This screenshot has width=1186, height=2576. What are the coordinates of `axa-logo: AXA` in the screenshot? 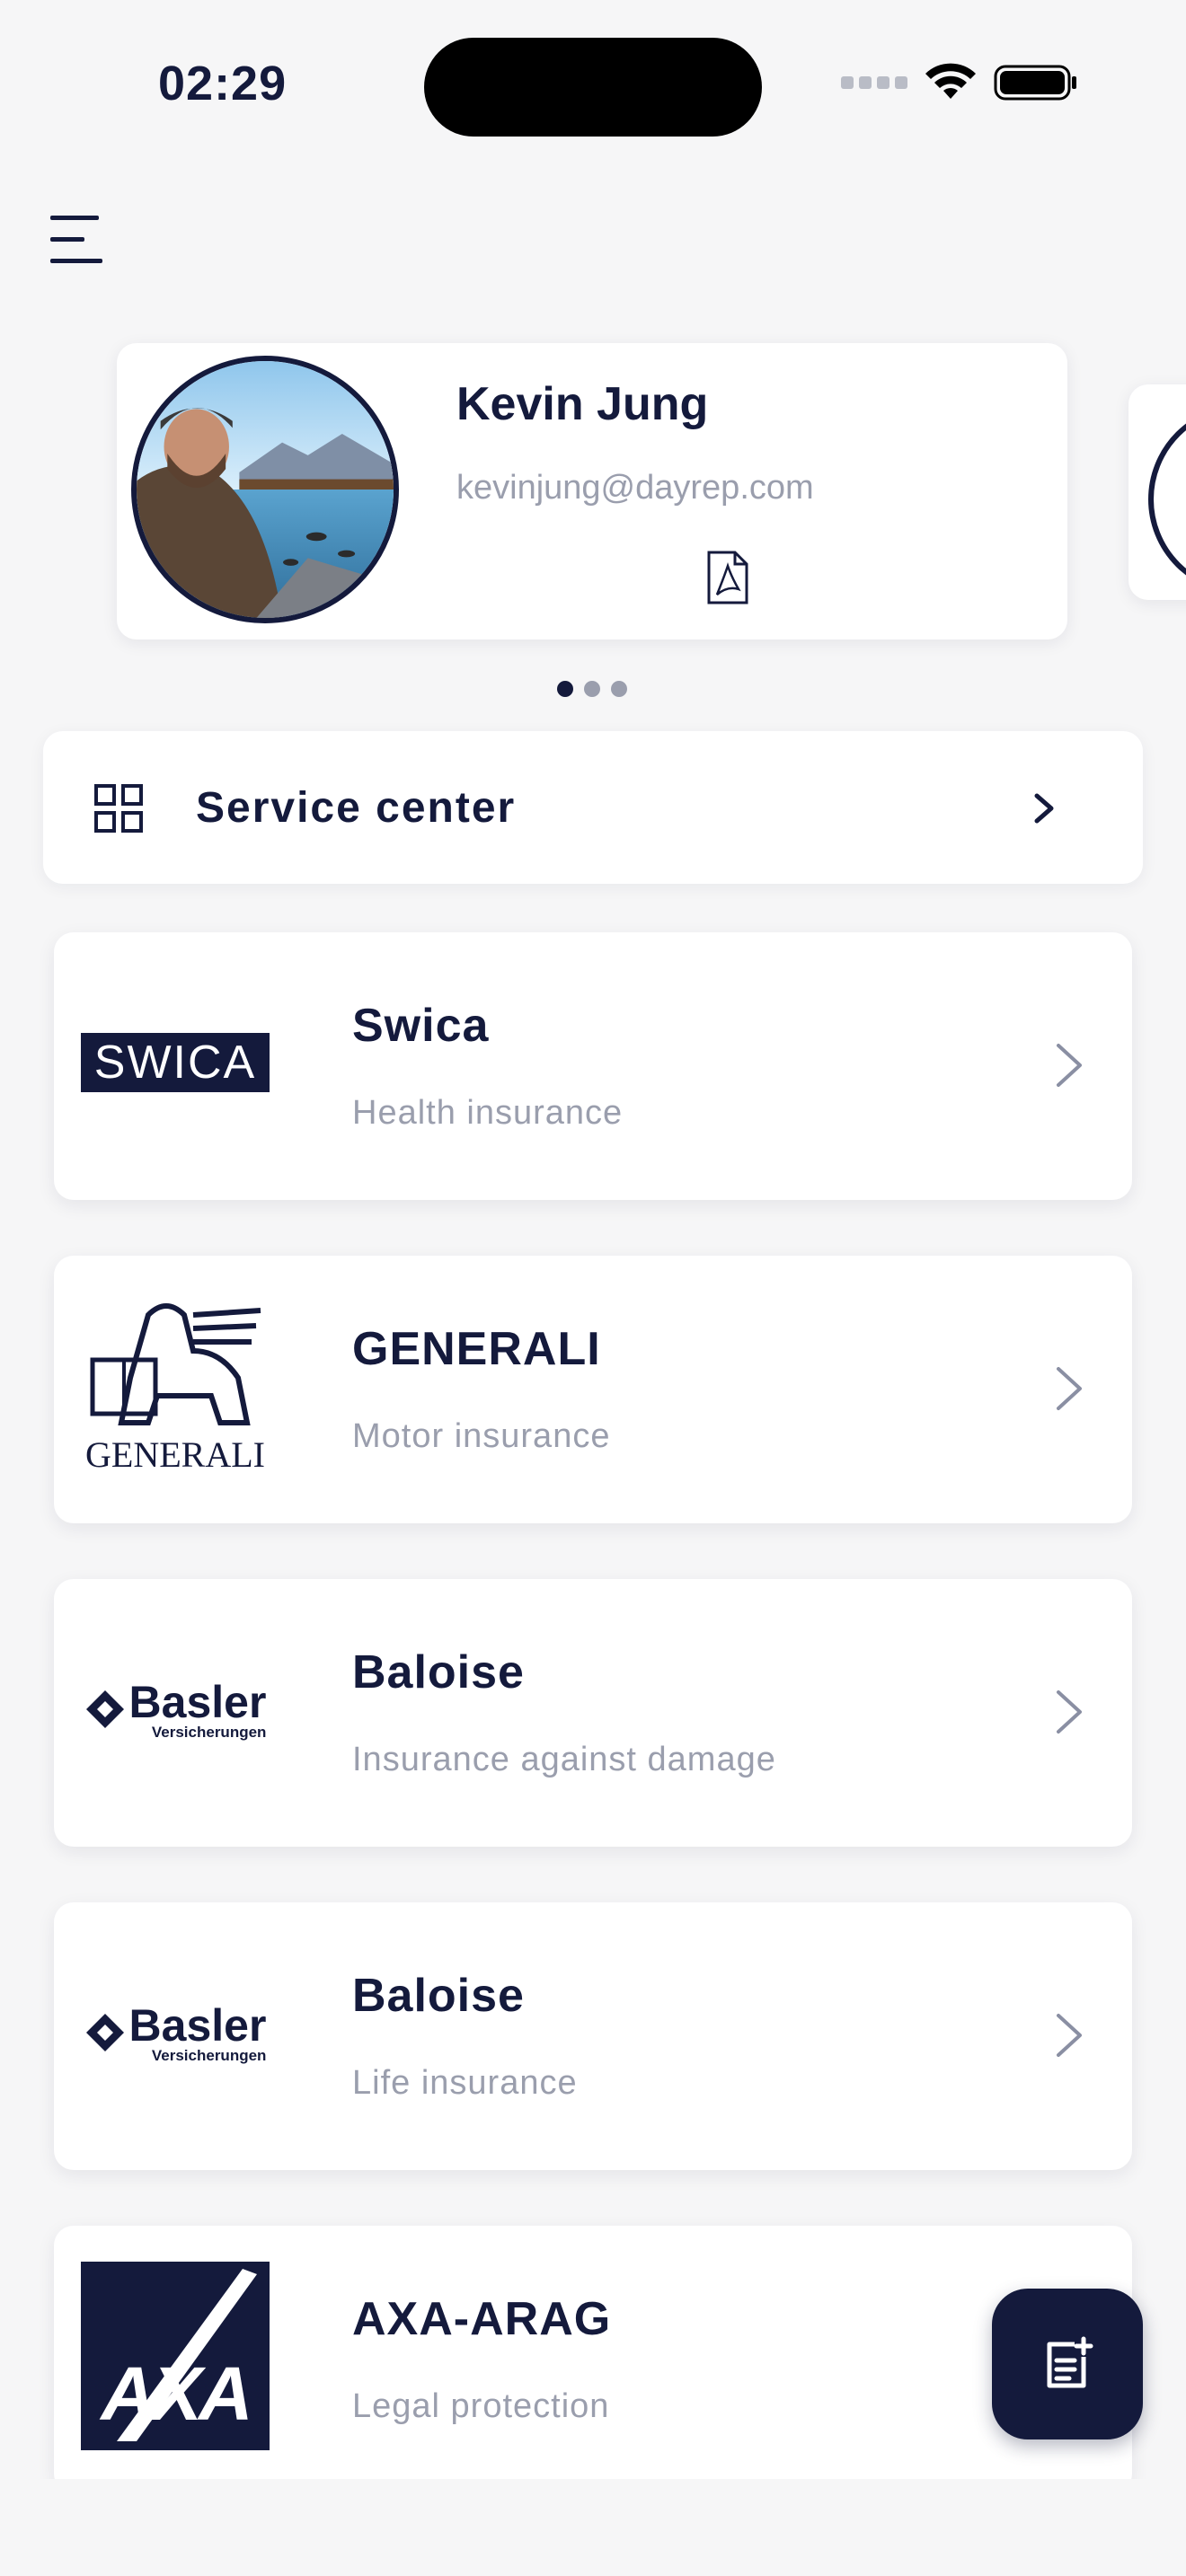 It's located at (175, 2356).